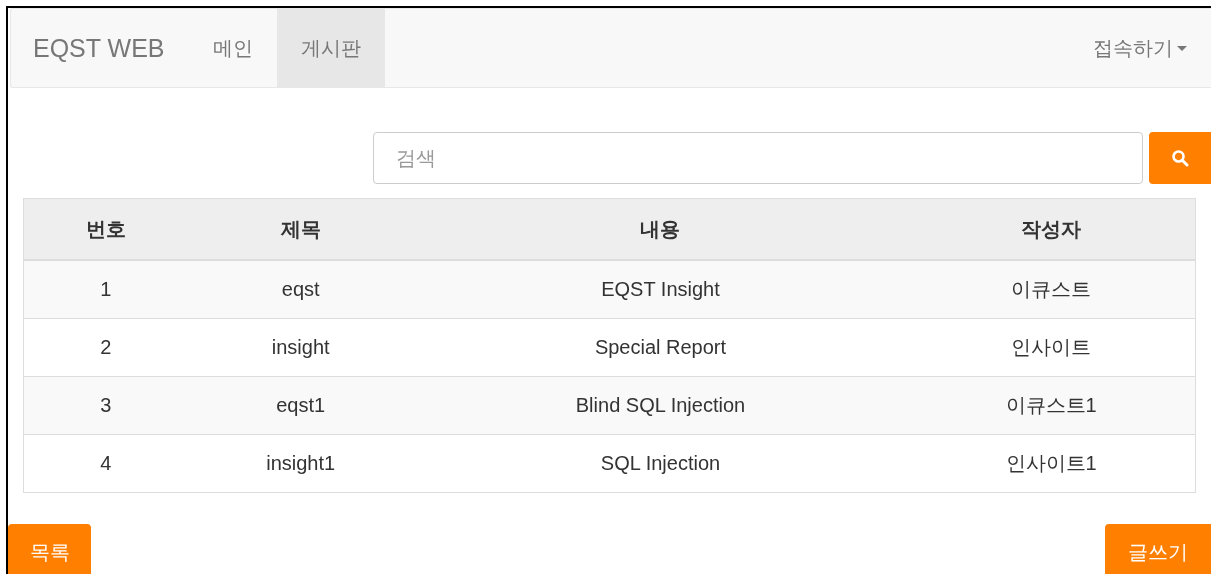  I want to click on table-cell: Blind SQL Injection, so click(660, 405).